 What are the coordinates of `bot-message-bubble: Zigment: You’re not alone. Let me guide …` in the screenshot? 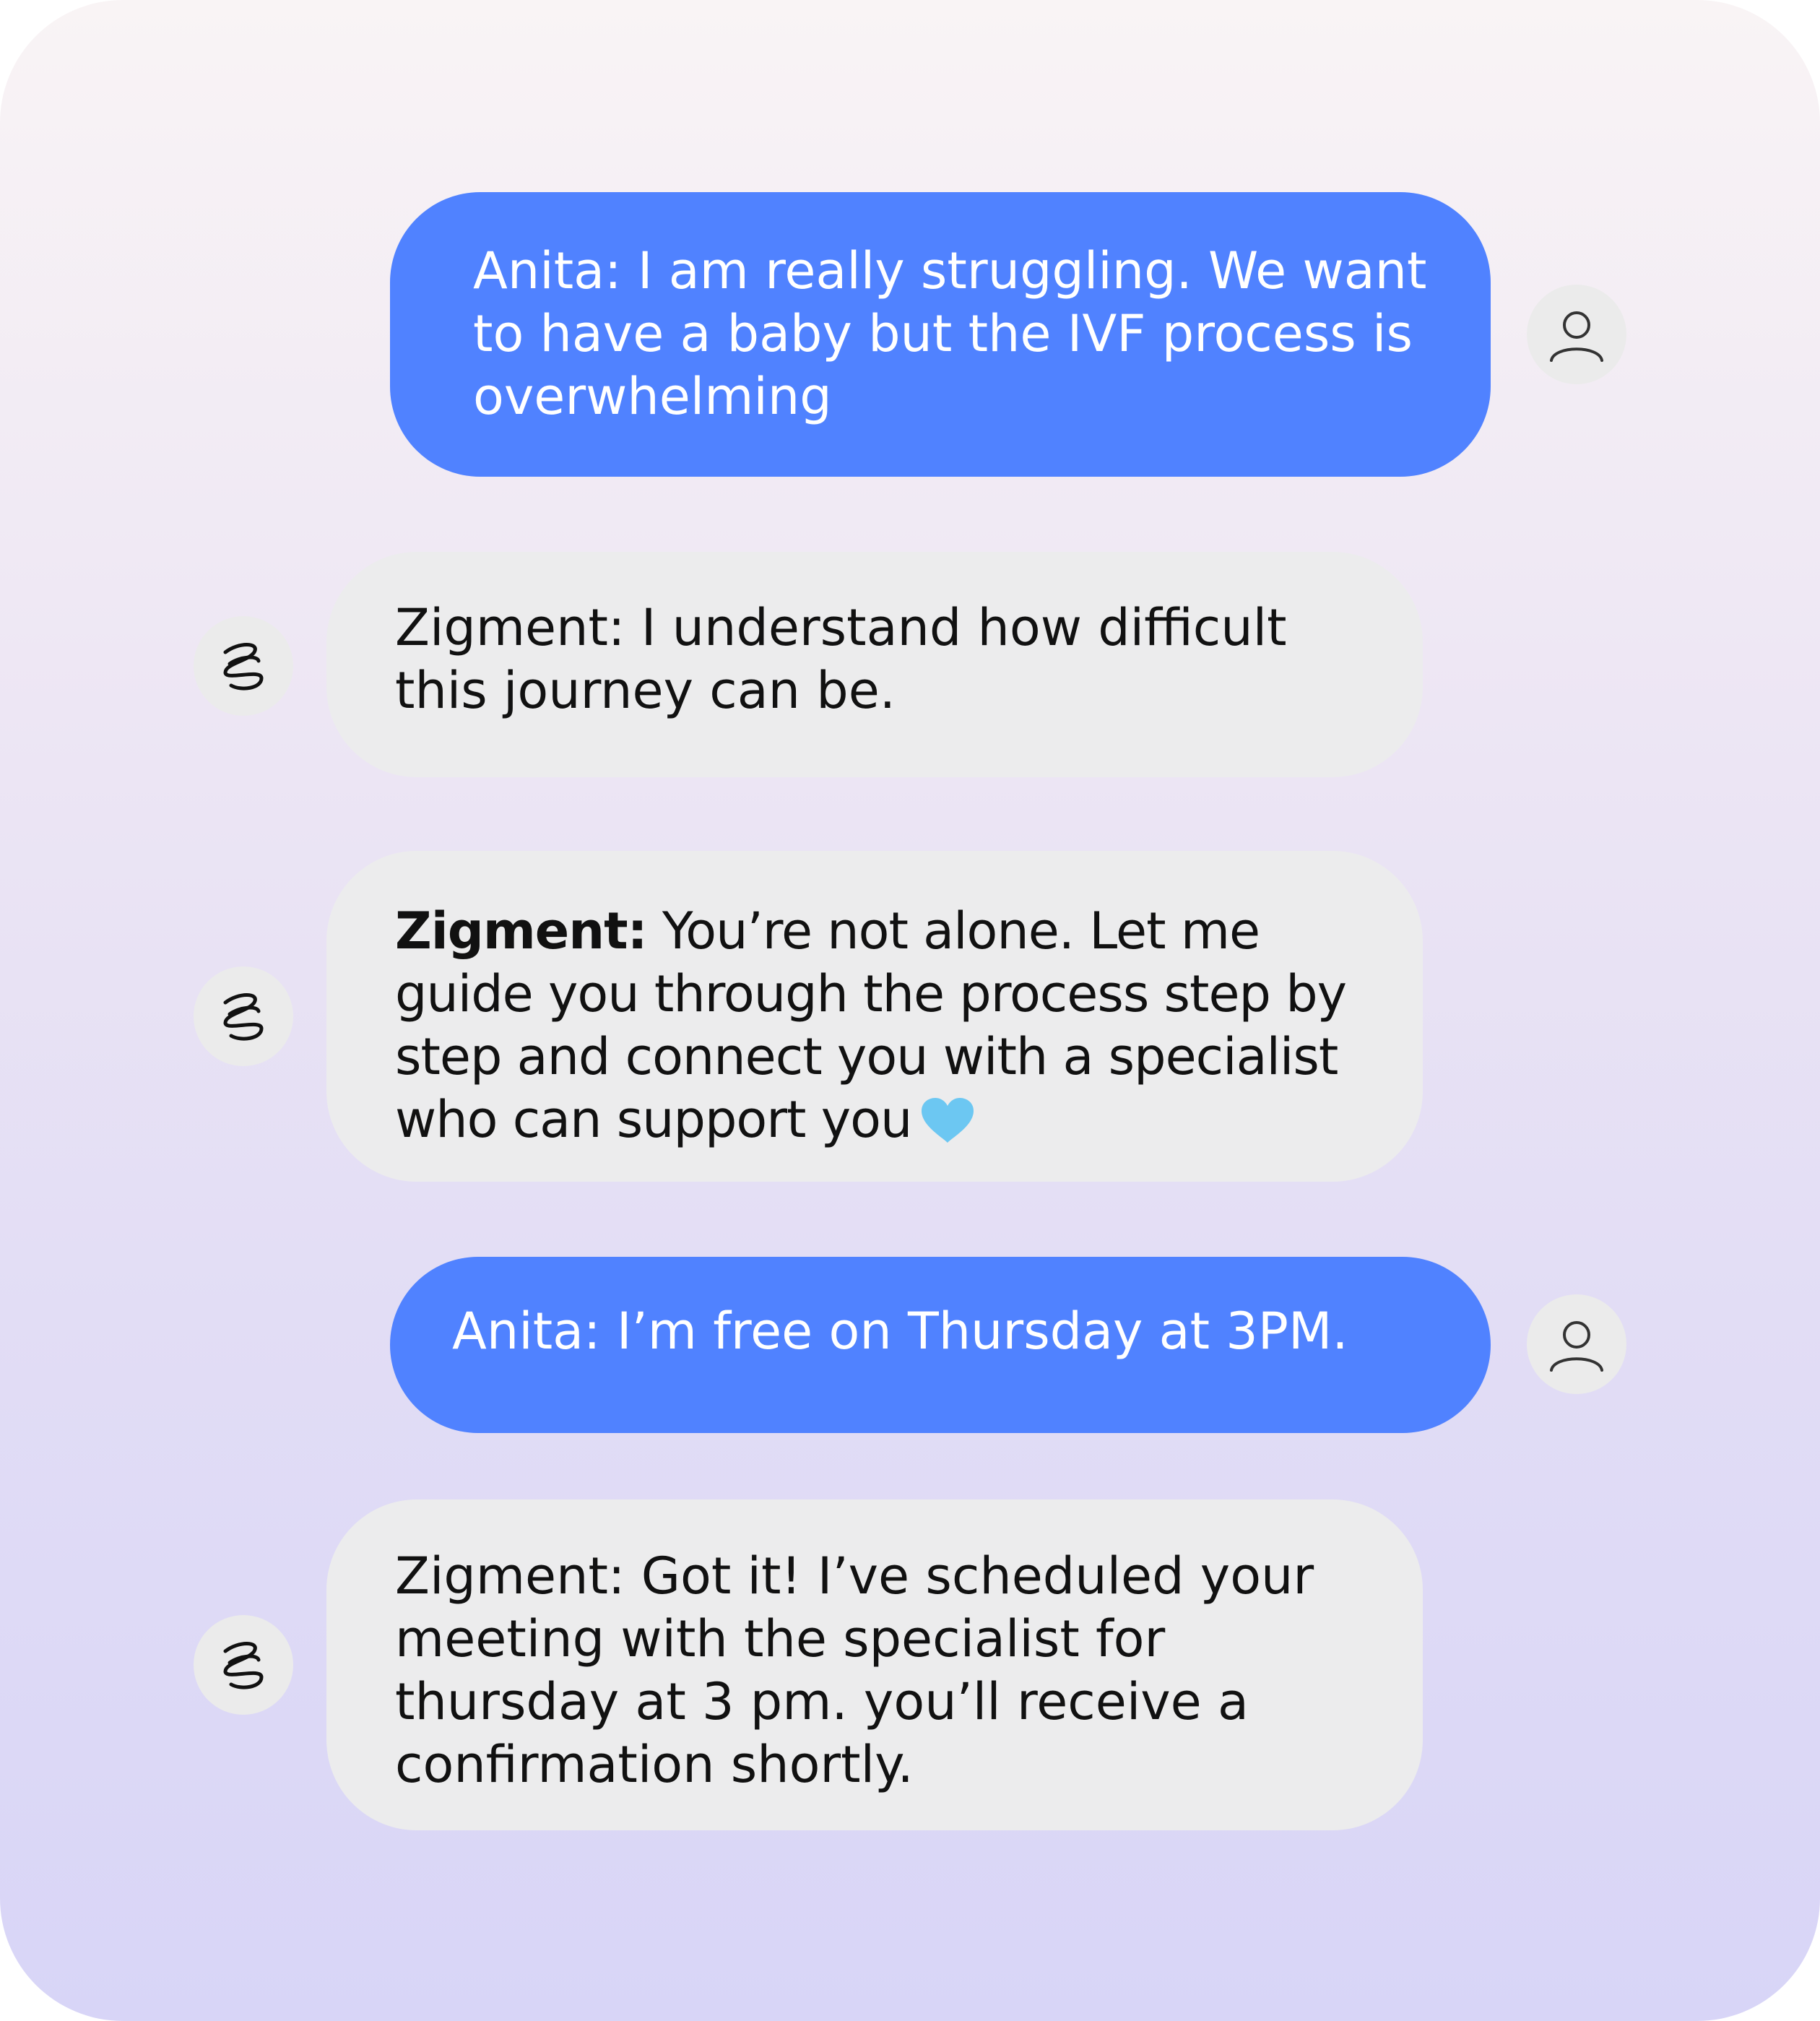 It's located at (874, 1016).